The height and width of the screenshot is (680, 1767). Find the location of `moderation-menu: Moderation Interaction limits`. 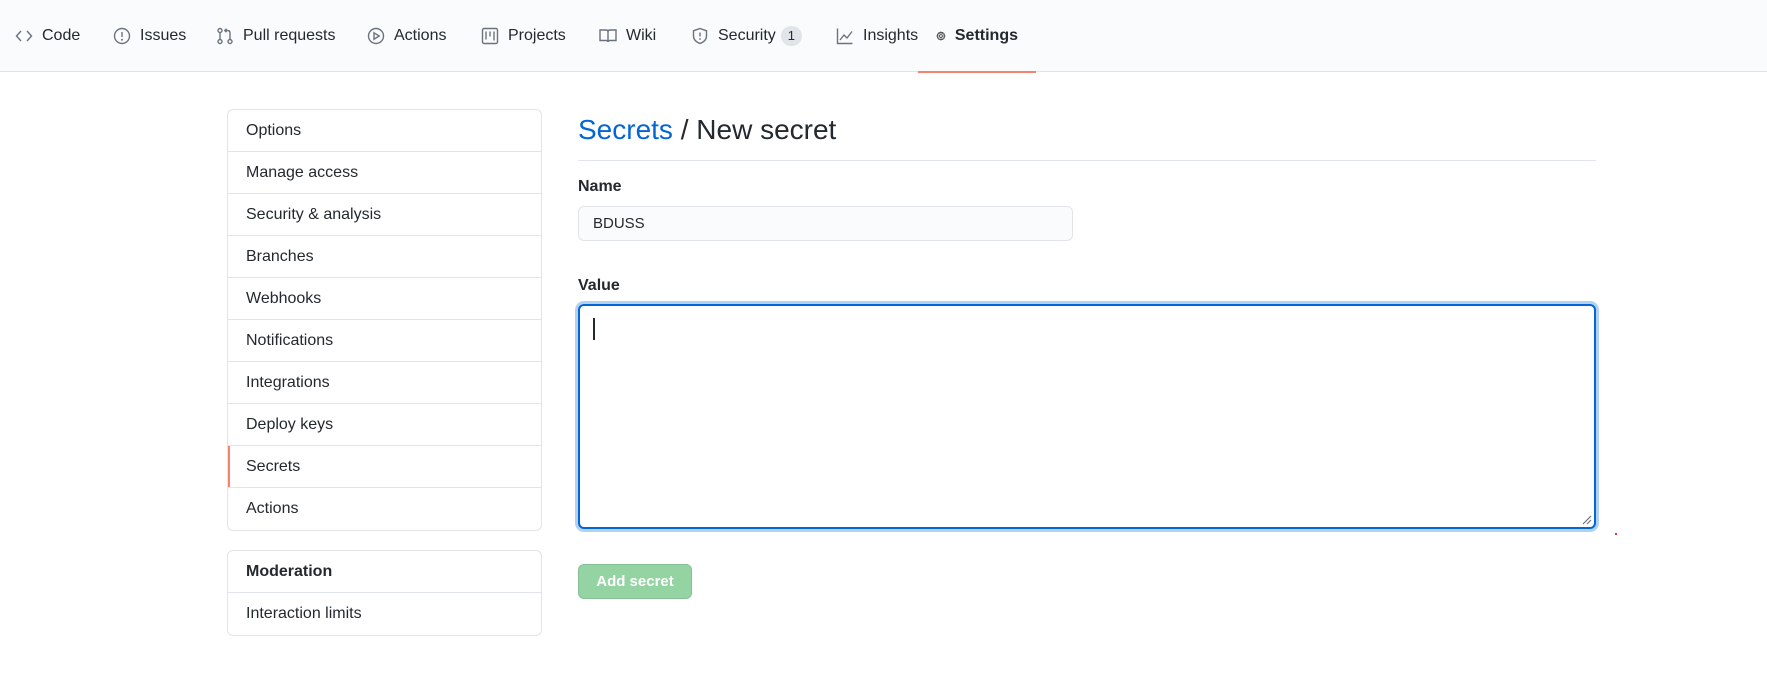

moderation-menu: Moderation Interaction limits is located at coordinates (384, 593).